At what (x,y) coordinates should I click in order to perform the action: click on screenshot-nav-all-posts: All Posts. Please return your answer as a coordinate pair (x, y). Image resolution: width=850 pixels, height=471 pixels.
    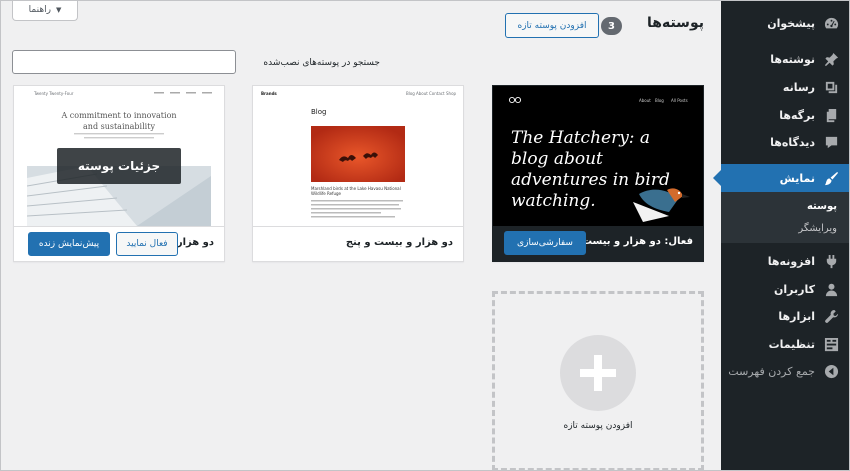
    Looking at the image, I should click on (679, 100).